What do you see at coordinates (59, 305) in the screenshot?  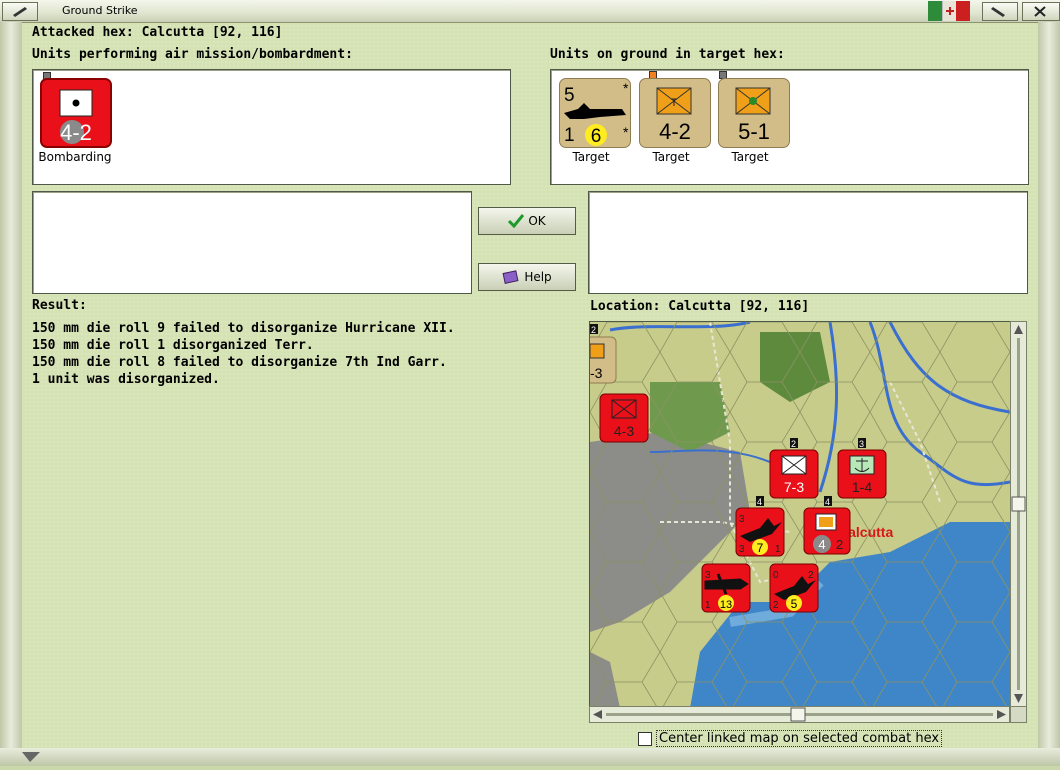 I see `result-label: Result:` at bounding box center [59, 305].